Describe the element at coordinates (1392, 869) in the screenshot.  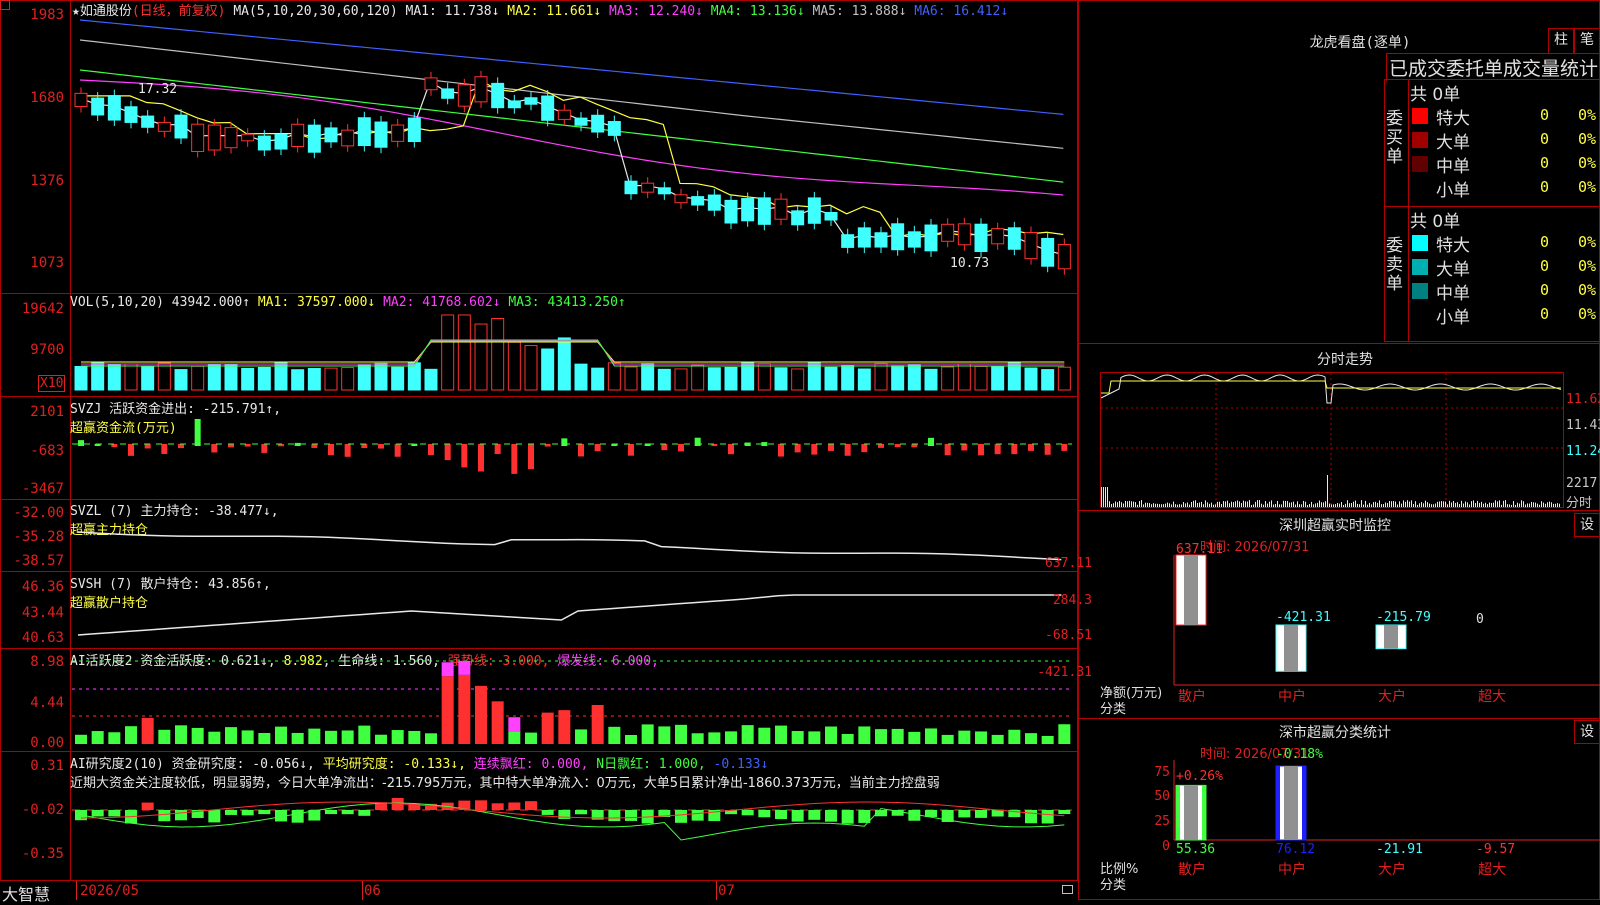
I see `stat-category: 大户` at that location.